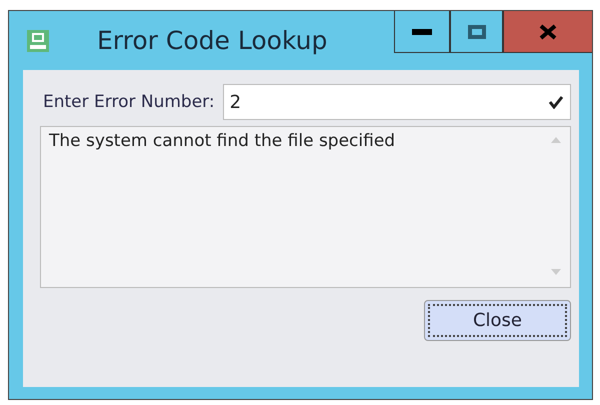 The width and height of the screenshot is (600, 405). What do you see at coordinates (396, 102) in the screenshot?
I see `error-number-field: 2` at bounding box center [396, 102].